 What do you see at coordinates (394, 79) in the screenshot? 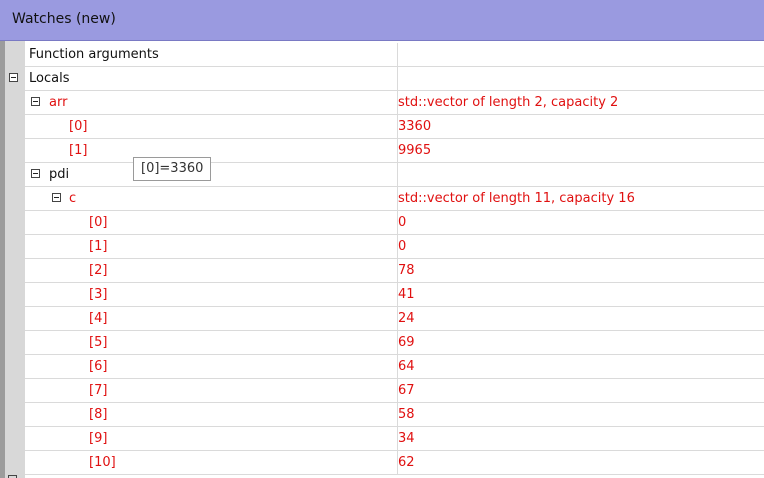
I see `watch-row-locals: Locals` at bounding box center [394, 79].